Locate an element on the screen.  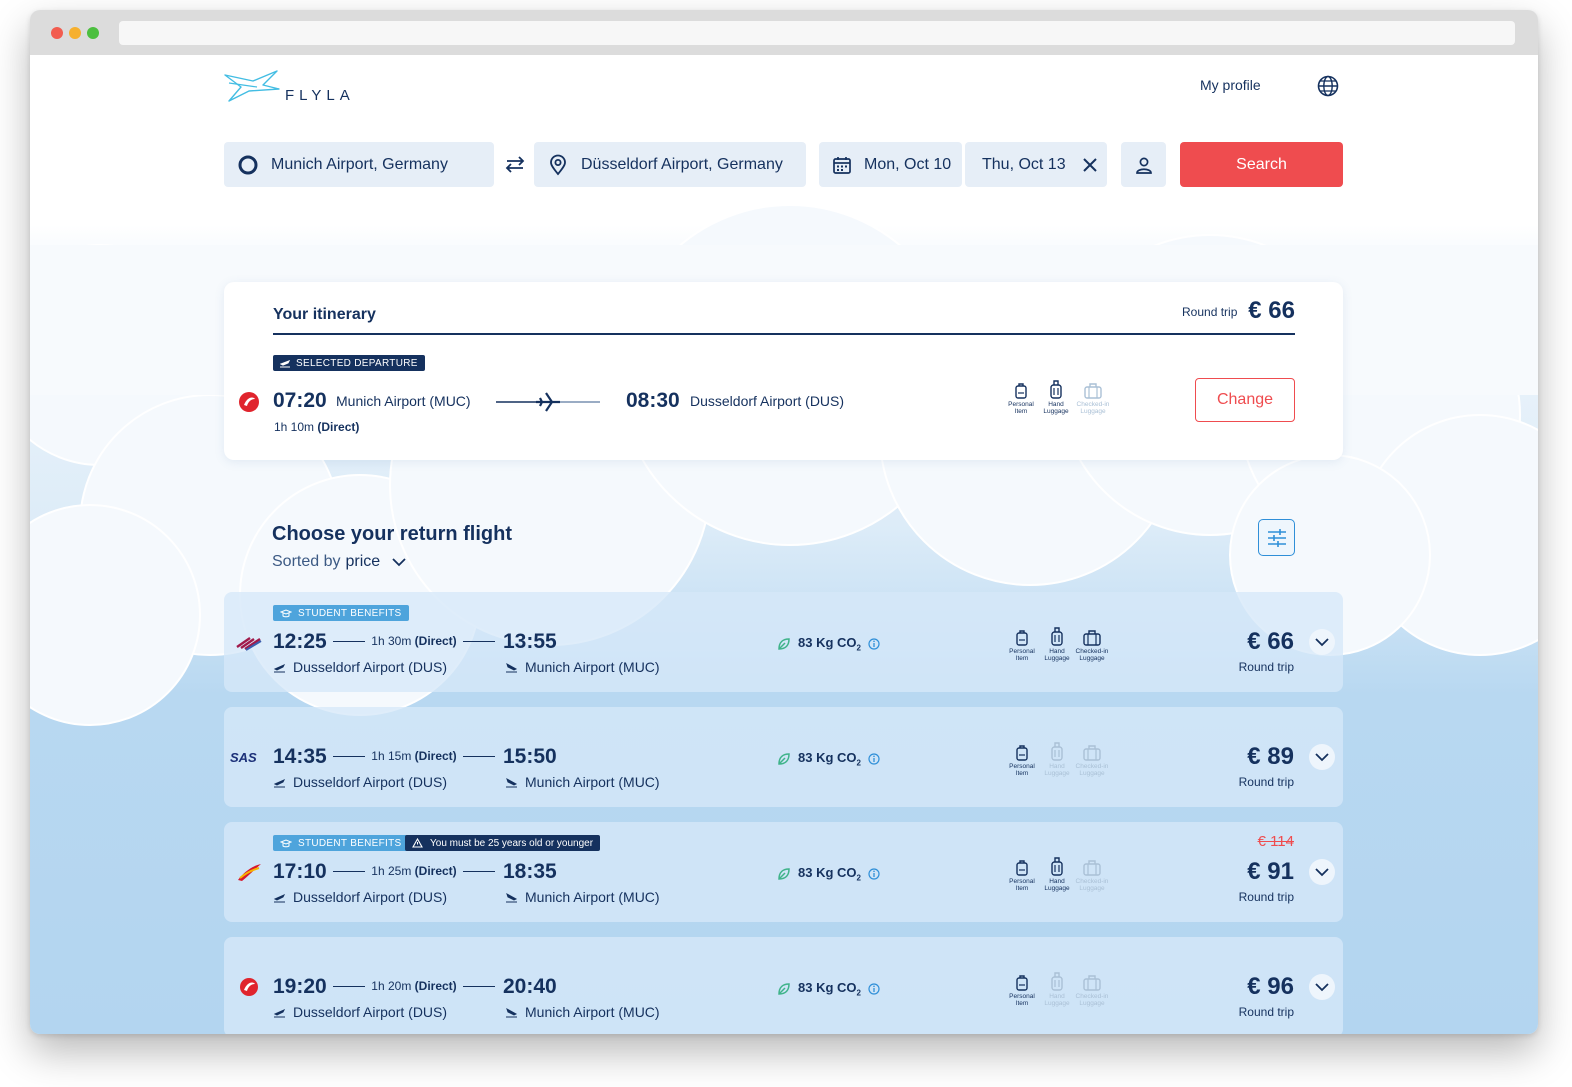
itinerary-total-price: € 66 is located at coordinates (1271, 310).